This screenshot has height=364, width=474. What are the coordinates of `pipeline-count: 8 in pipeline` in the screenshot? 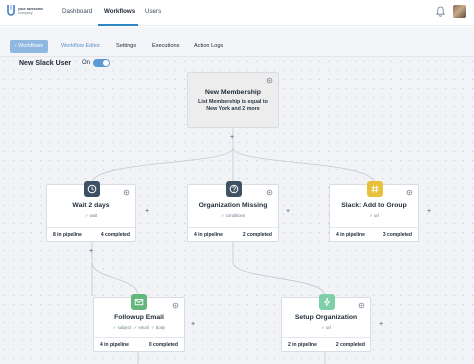 It's located at (67, 235).